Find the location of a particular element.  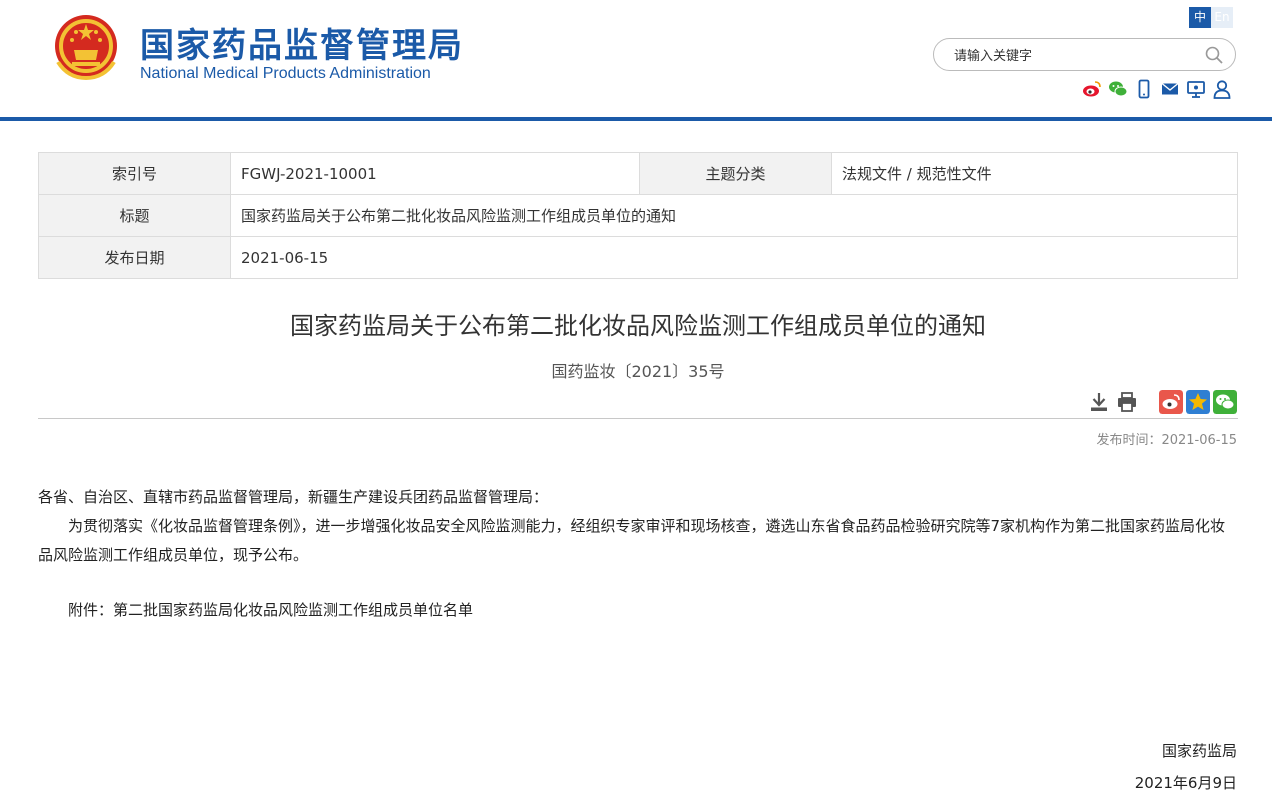

title-value: 国家药监局关于公布第二批化妆品风险监测工作组成员单位的通知 is located at coordinates (734, 215).